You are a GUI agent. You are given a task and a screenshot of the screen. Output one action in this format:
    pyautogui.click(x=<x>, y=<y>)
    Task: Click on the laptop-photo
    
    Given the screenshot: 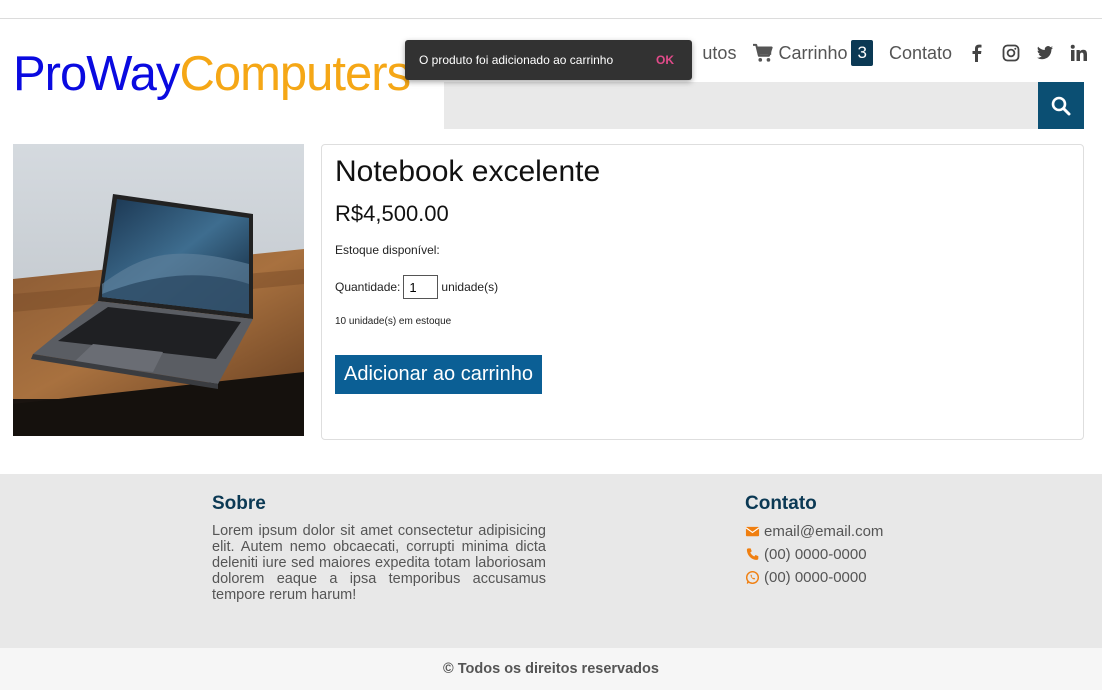 What is the action you would take?
    pyautogui.click(x=158, y=290)
    